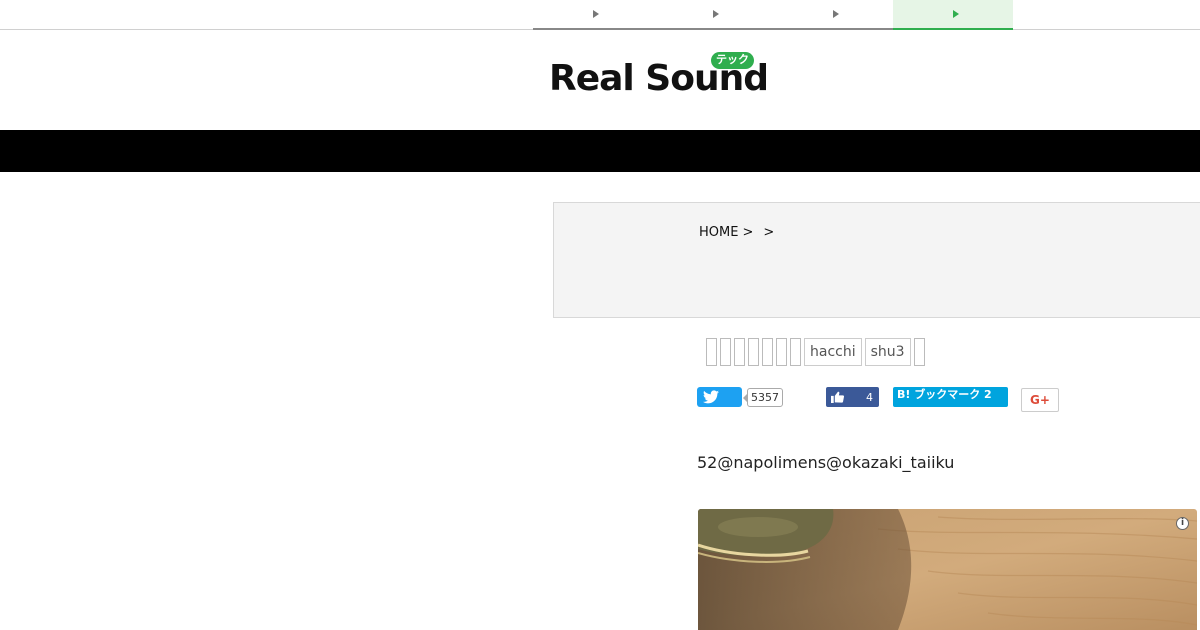  I want to click on tag-shu3: shu3, so click(887, 352).